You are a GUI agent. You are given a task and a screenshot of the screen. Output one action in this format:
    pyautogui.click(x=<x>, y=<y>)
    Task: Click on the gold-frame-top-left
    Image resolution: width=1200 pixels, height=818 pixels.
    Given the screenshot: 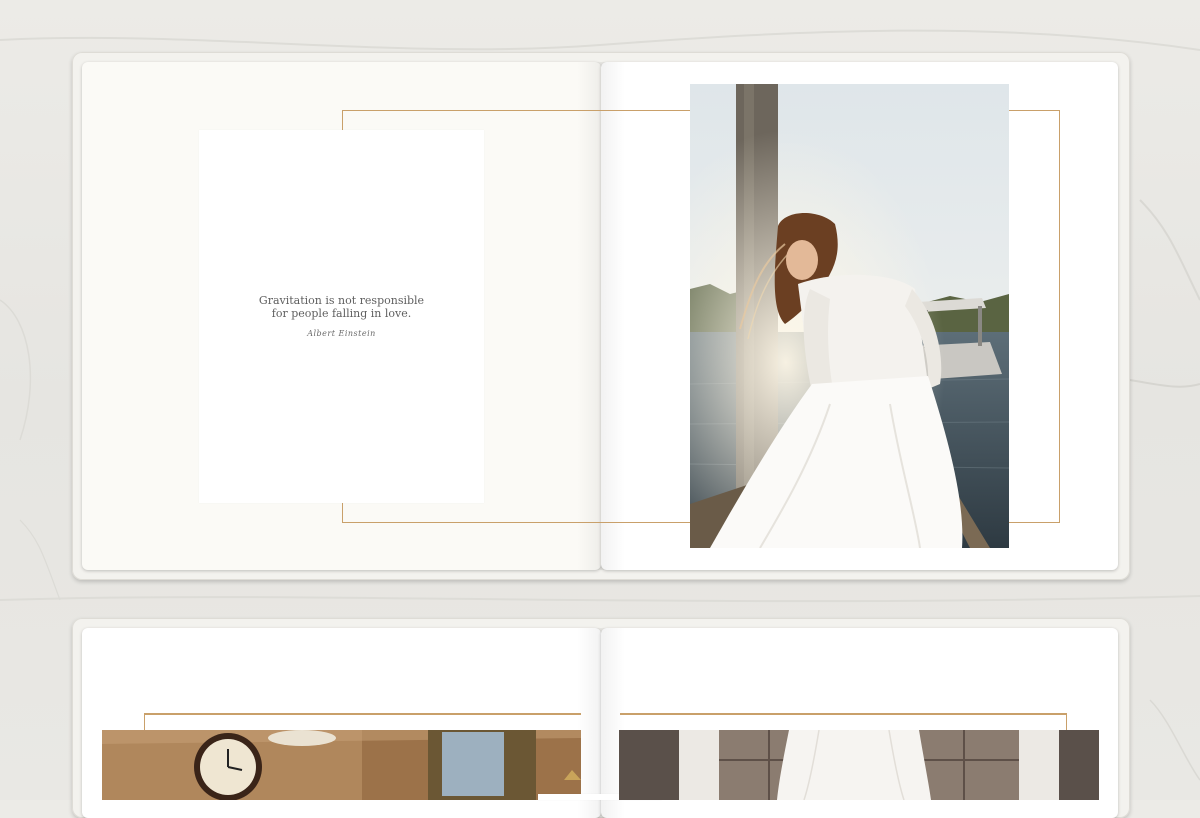 What is the action you would take?
    pyautogui.click(x=362, y=714)
    